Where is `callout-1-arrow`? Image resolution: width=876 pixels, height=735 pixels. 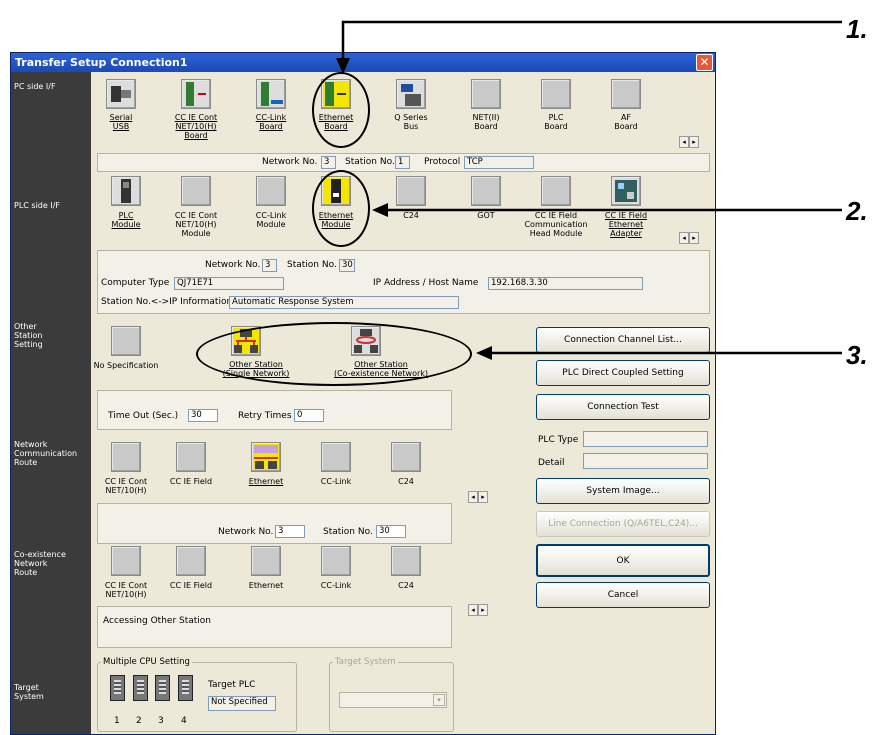
callout-1-arrow is located at coordinates (589, 47).